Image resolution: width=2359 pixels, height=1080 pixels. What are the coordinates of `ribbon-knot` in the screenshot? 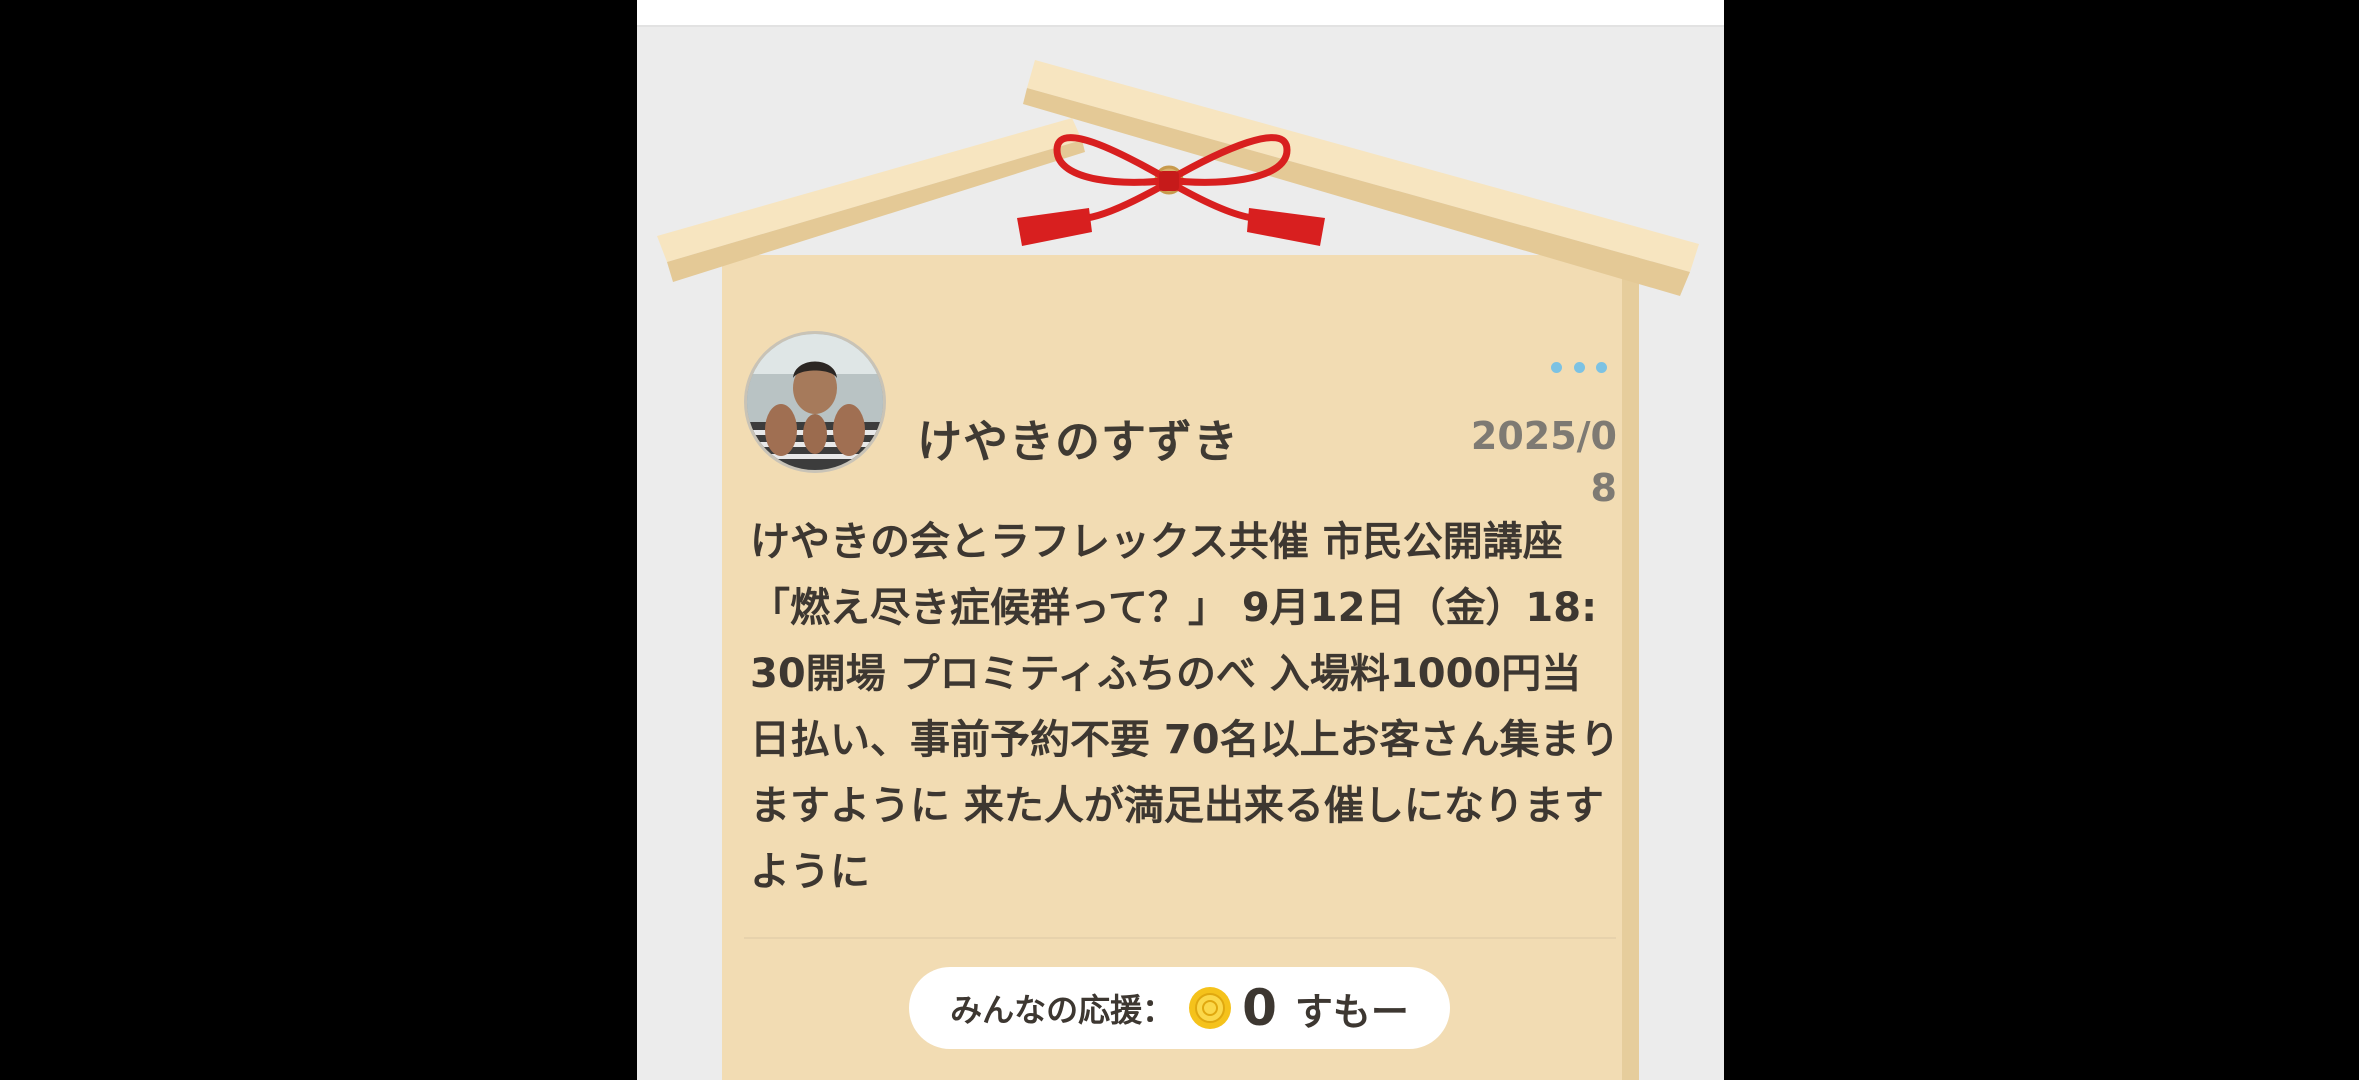 It's located at (1169, 181).